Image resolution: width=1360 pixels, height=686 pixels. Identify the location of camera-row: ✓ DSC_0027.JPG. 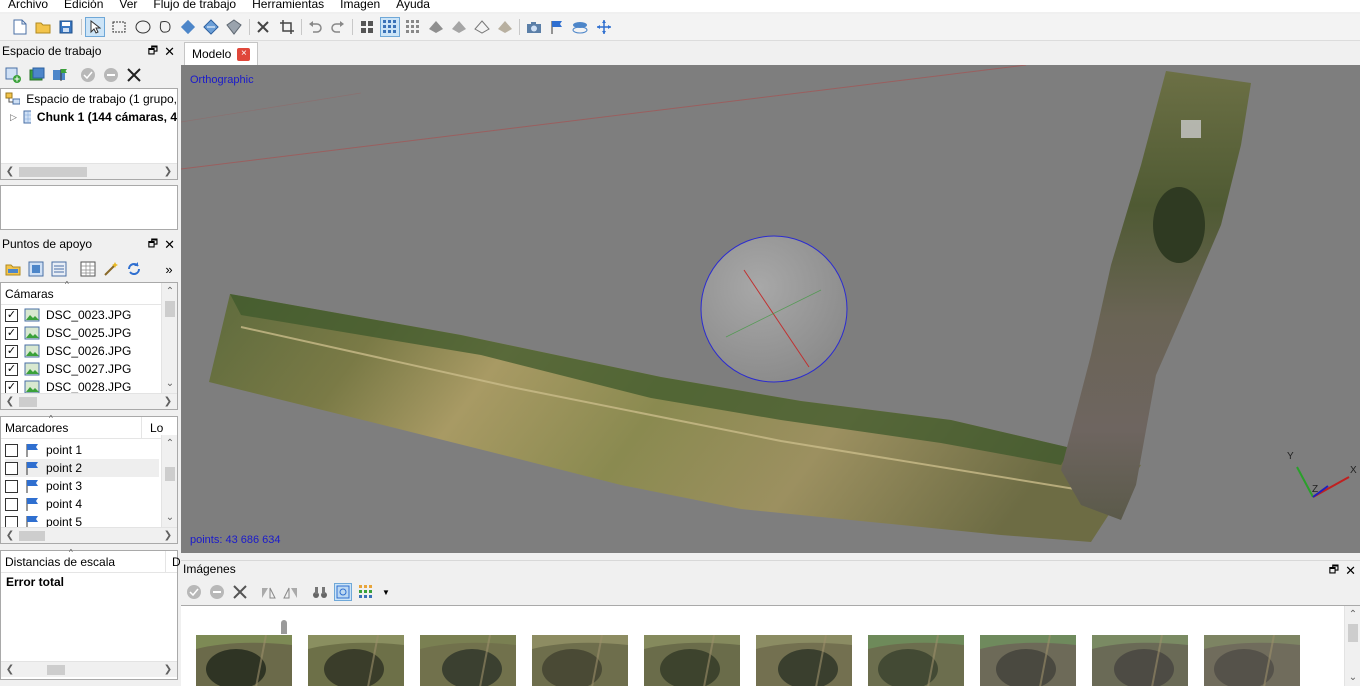
(68, 369).